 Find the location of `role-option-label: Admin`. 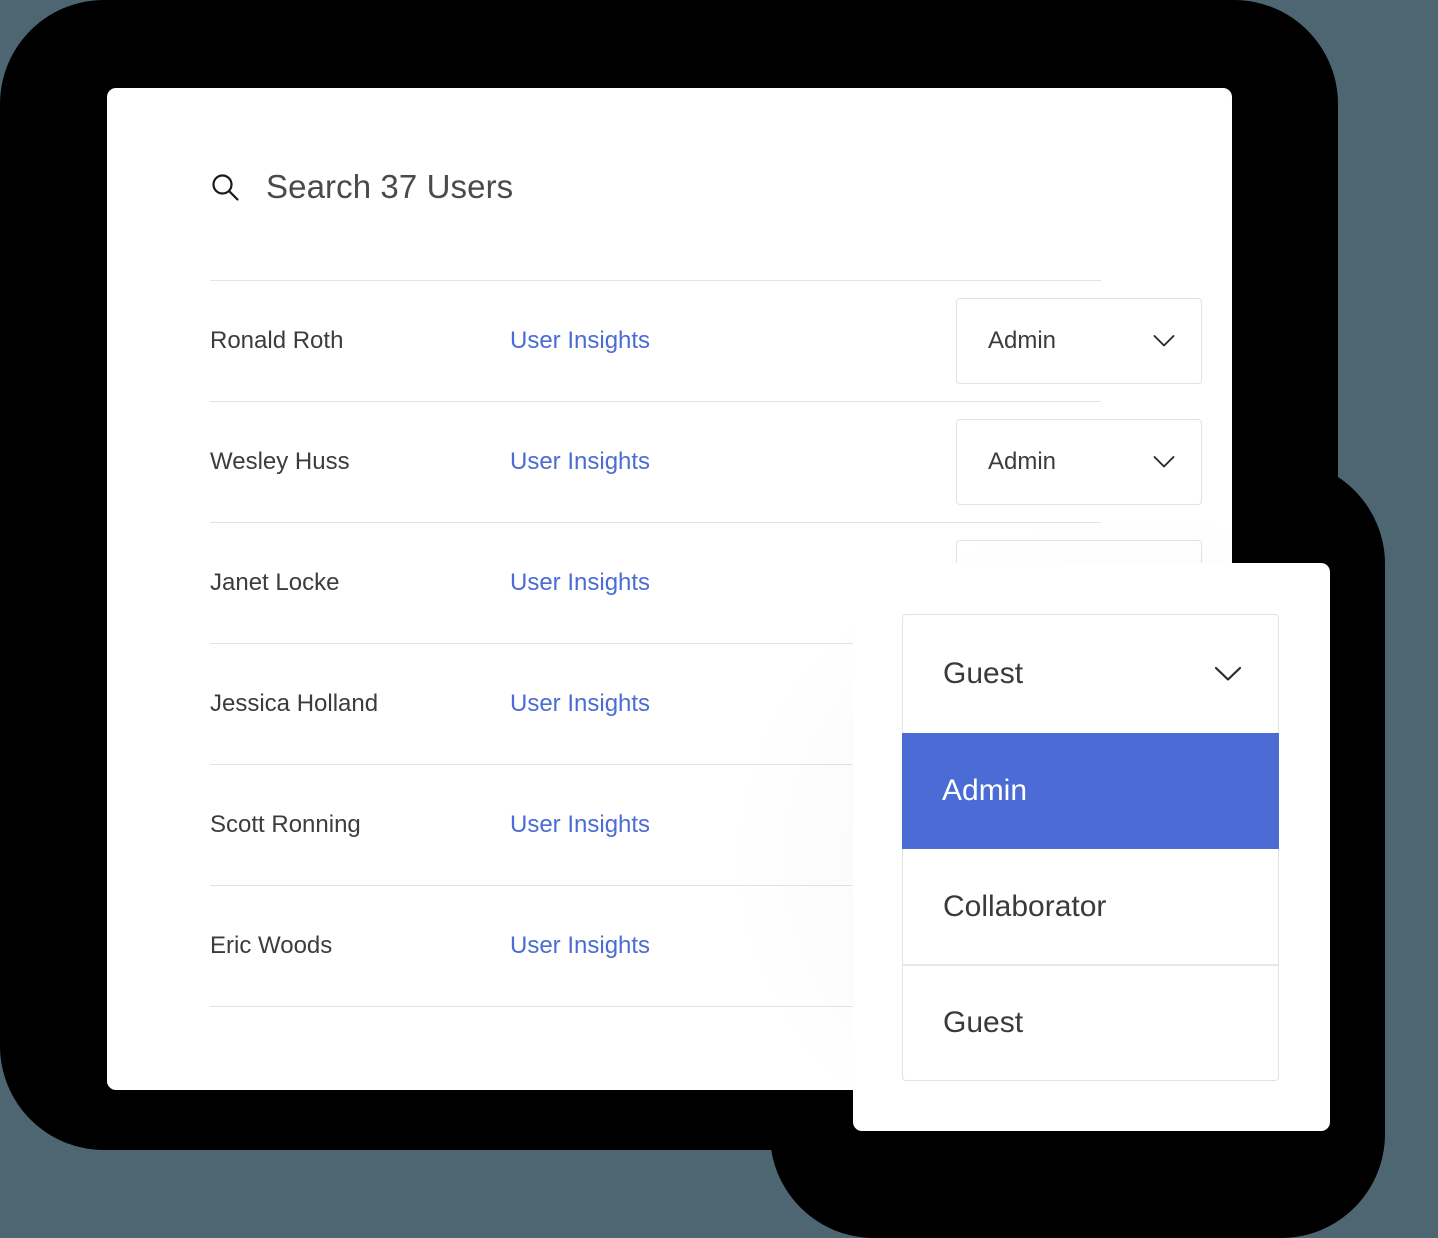

role-option-label: Admin is located at coordinates (985, 790).